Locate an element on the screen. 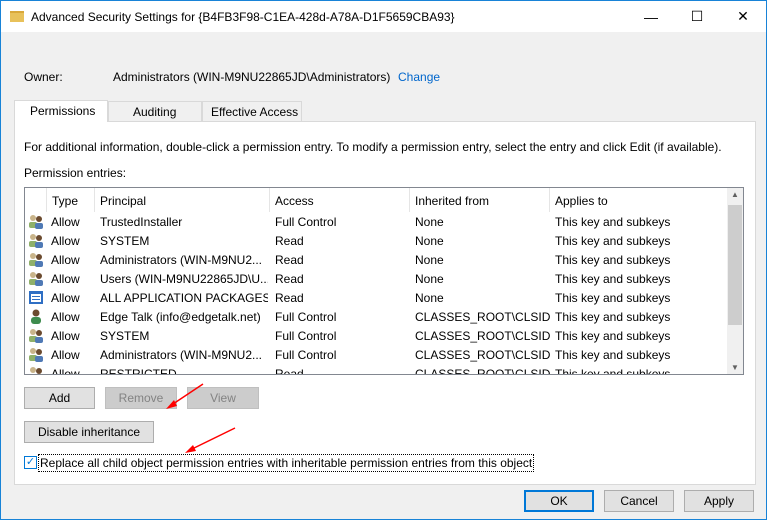 Image resolution: width=767 pixels, height=520 pixels. permission-entry-row: Allow SYSTEM Read None This key and subkeys is located at coordinates (376, 240).